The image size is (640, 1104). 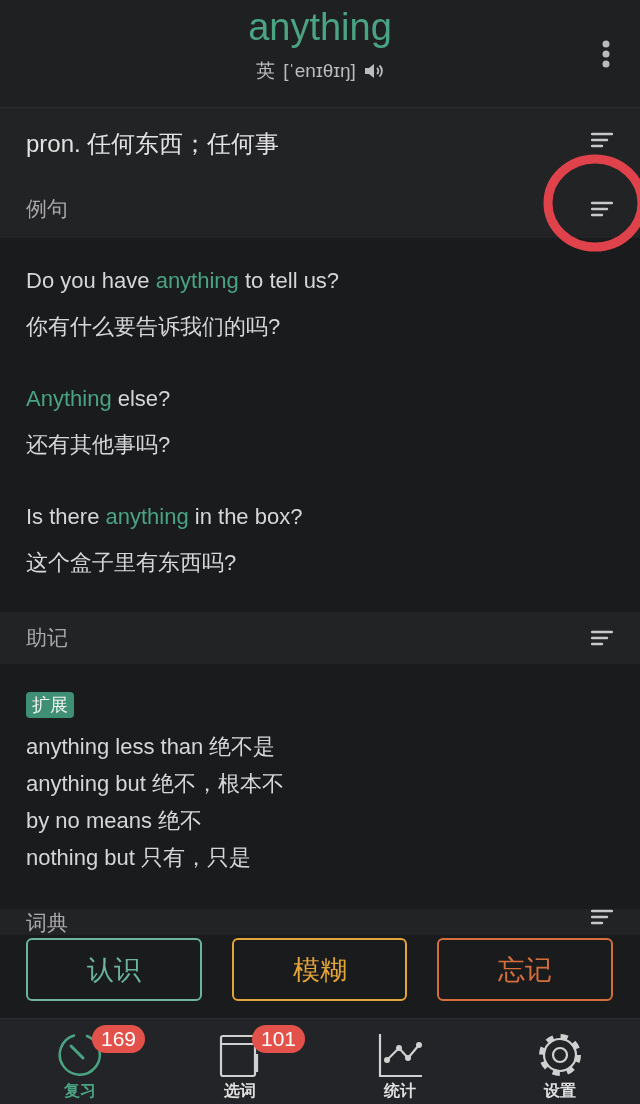 I want to click on more-icon, so click(x=606, y=54).